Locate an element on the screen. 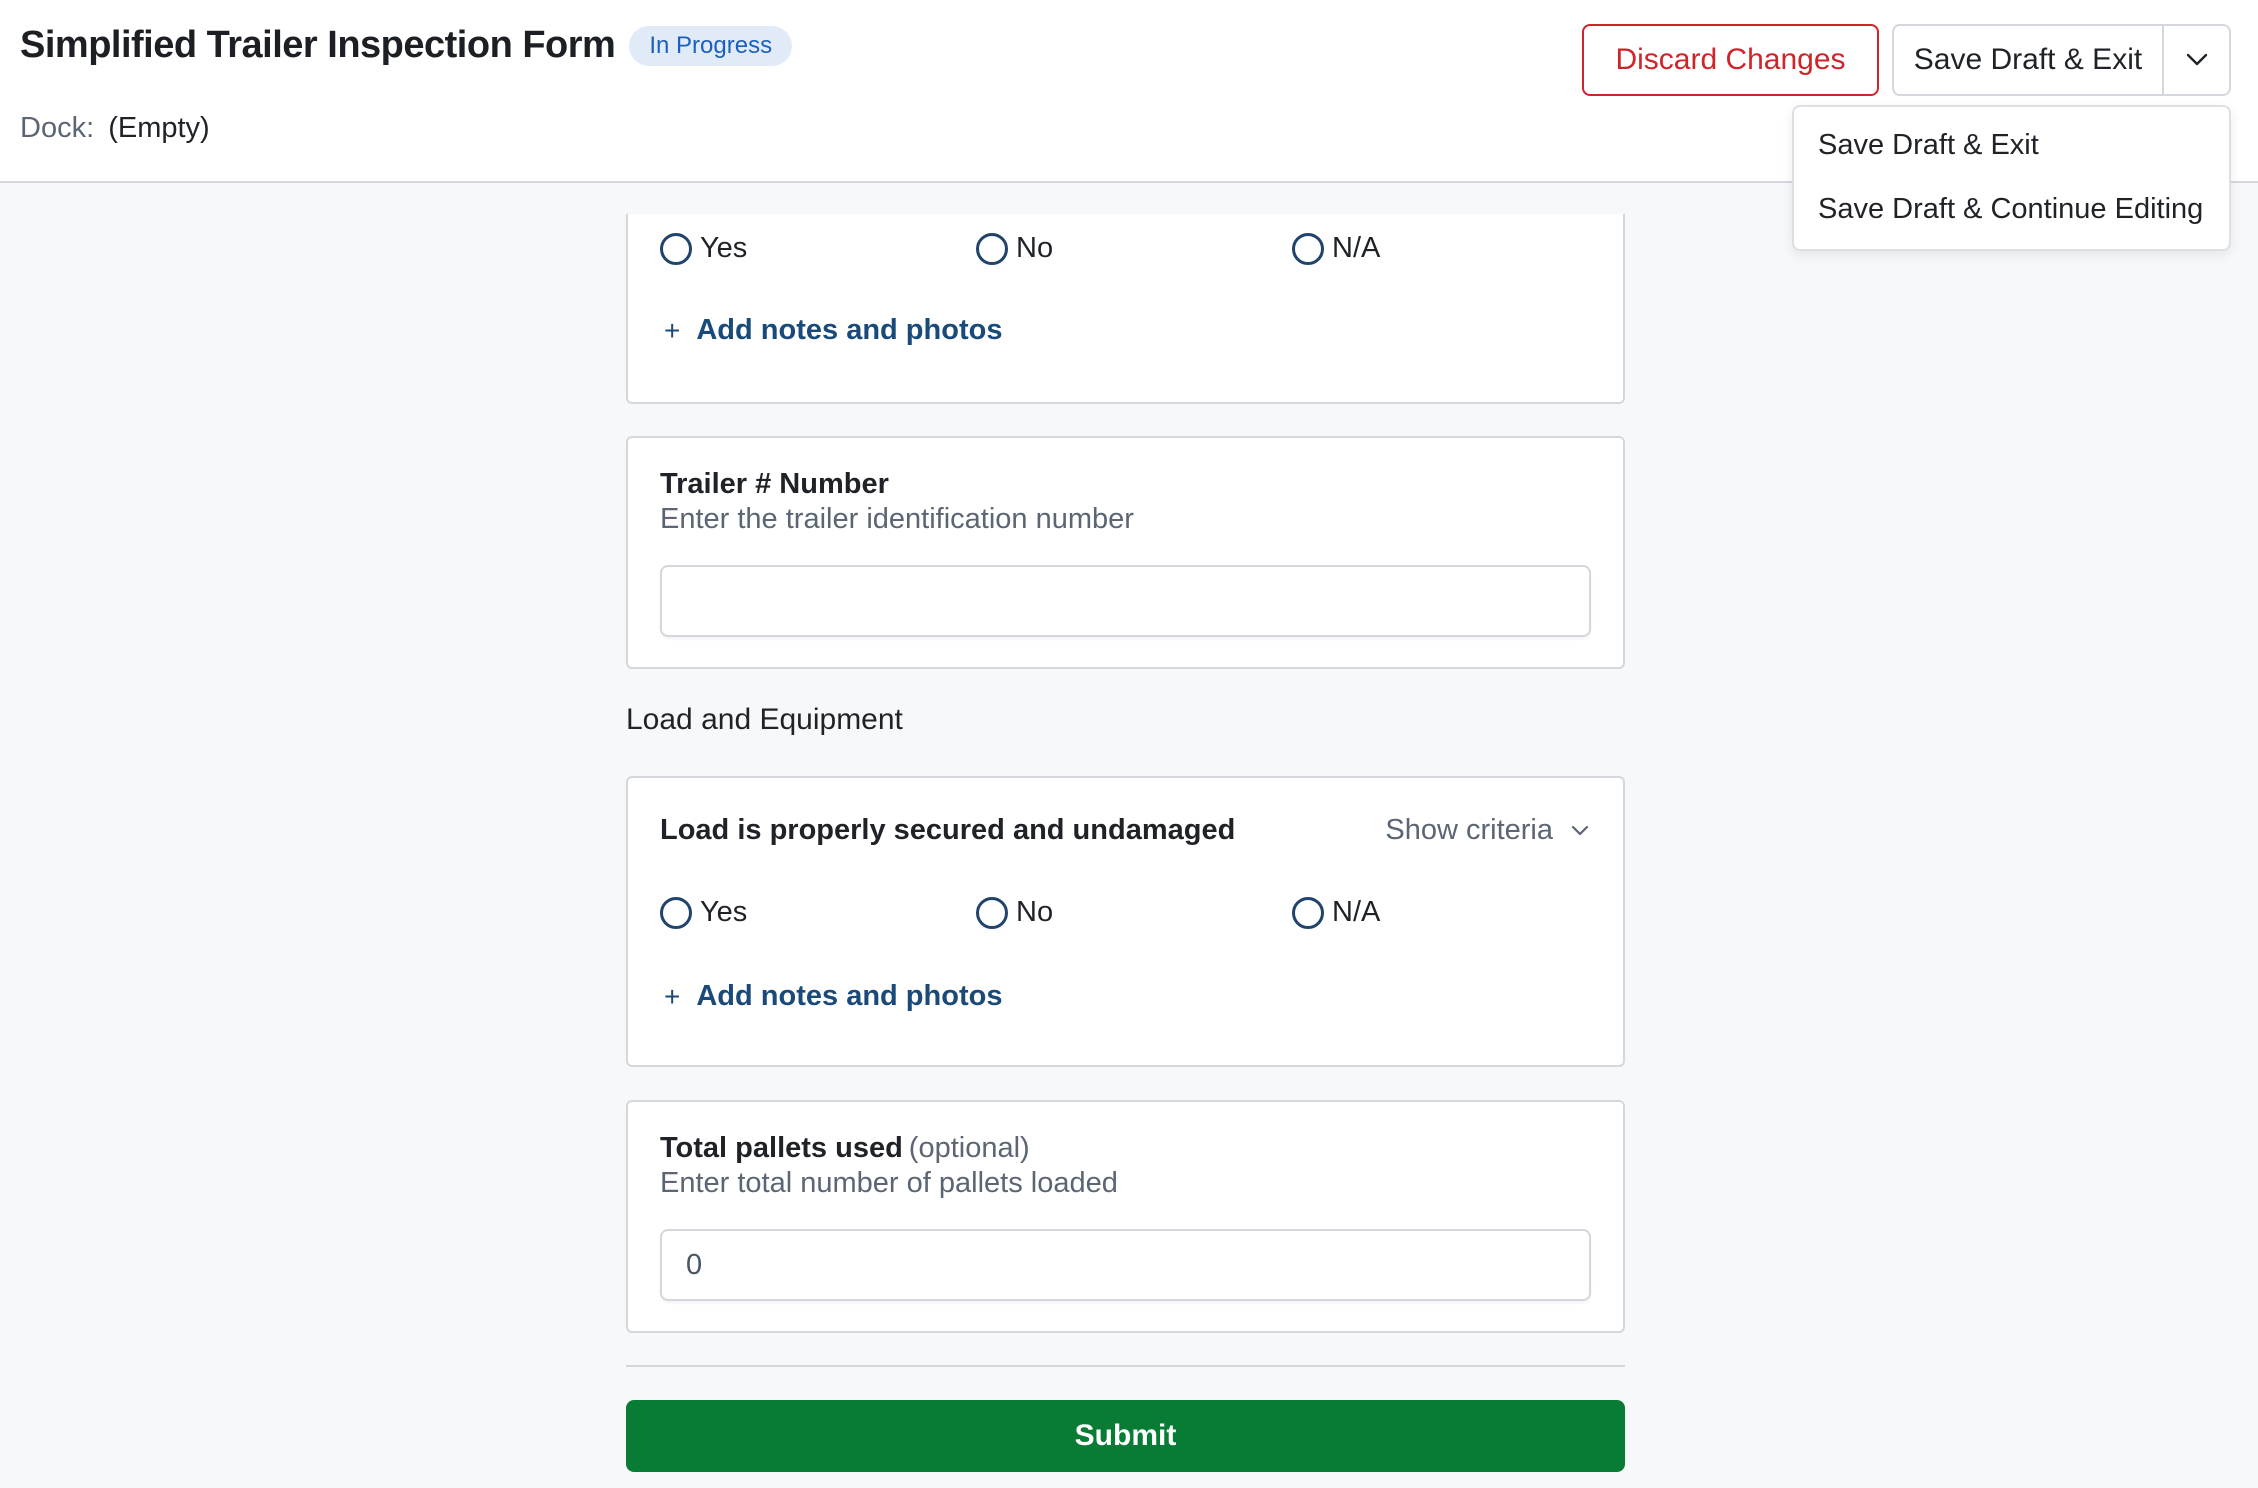 The height and width of the screenshot is (1488, 2258). trailer-number-input is located at coordinates (1125, 601).